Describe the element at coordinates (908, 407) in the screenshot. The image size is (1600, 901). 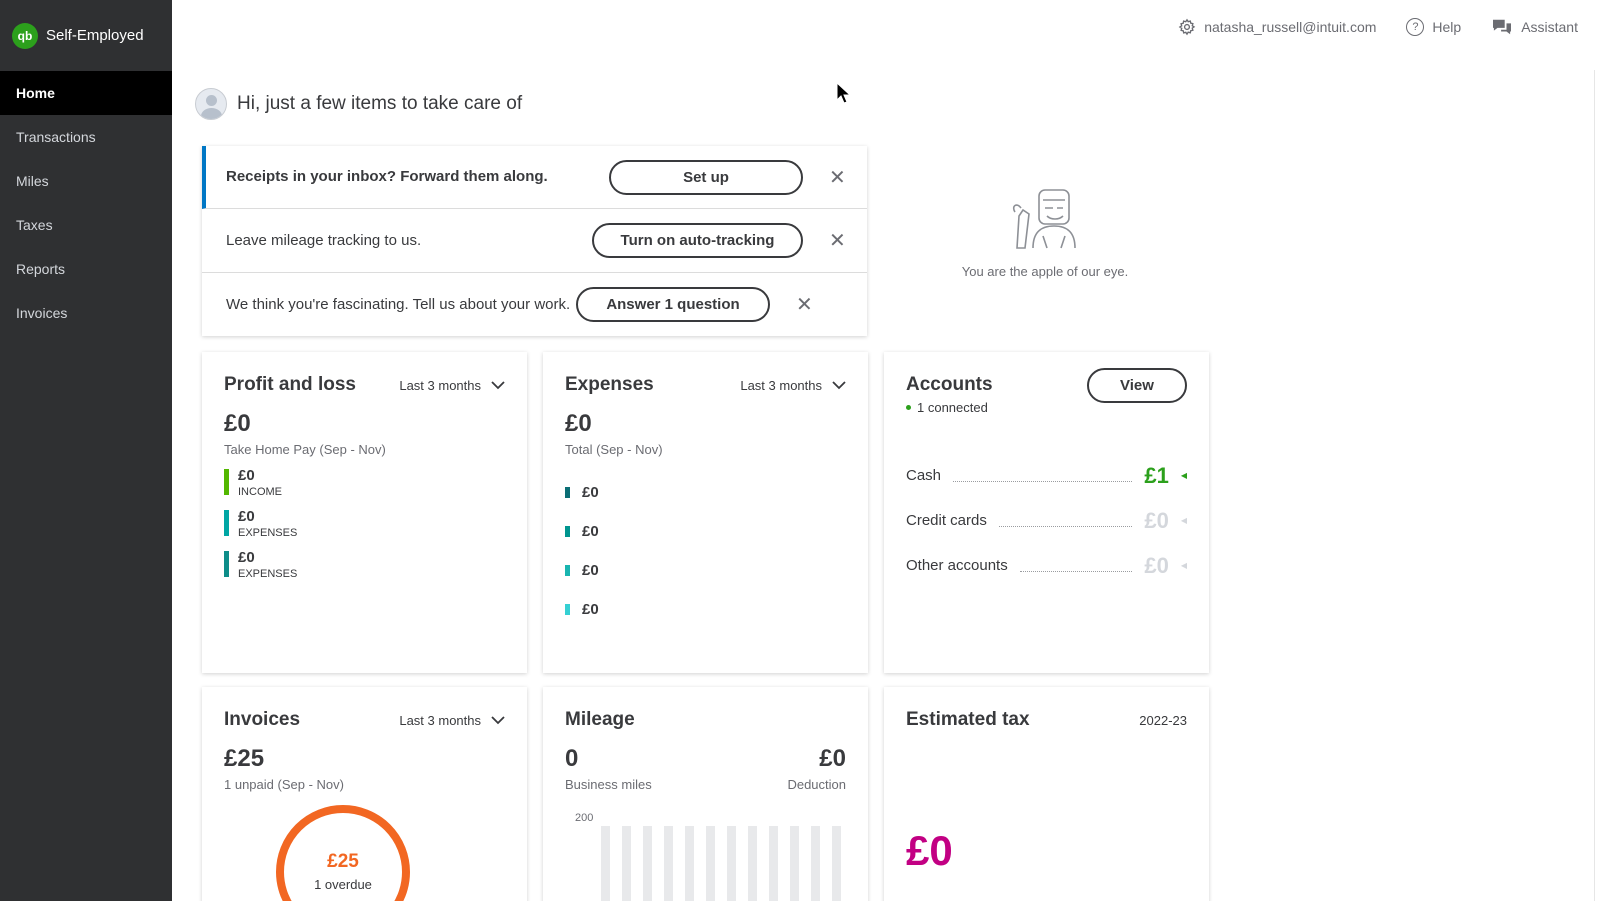
I see `status-dot-icon` at that location.